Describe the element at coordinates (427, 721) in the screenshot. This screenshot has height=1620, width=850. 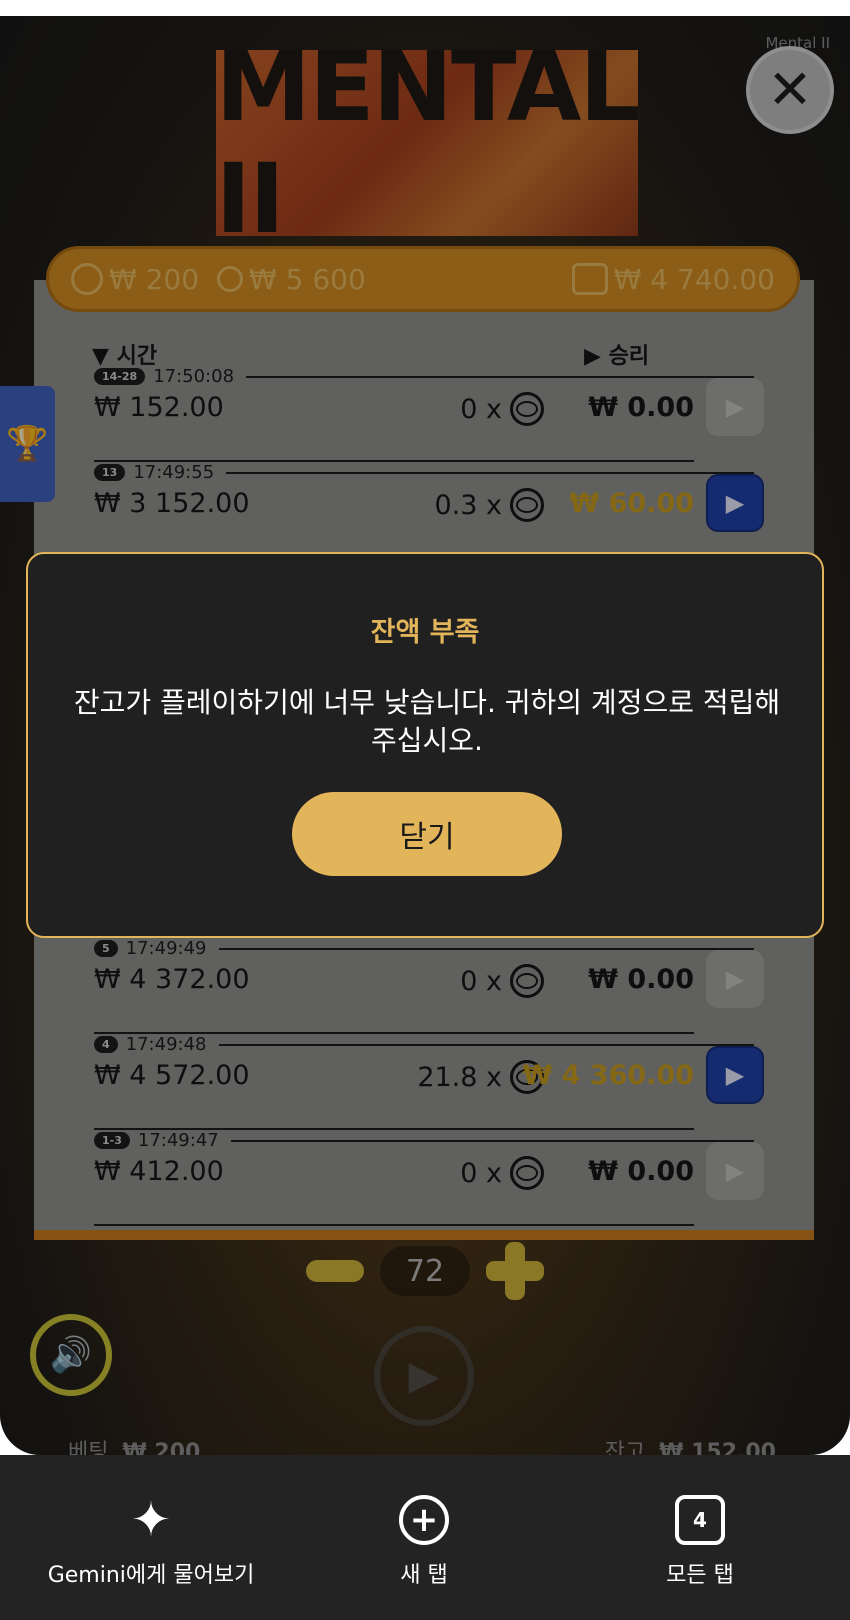
I see `dialog-message: 잔고가 플레이하기에 너무 낮습니다. 귀하의 계정으로 적립해 주십시오.` at that location.